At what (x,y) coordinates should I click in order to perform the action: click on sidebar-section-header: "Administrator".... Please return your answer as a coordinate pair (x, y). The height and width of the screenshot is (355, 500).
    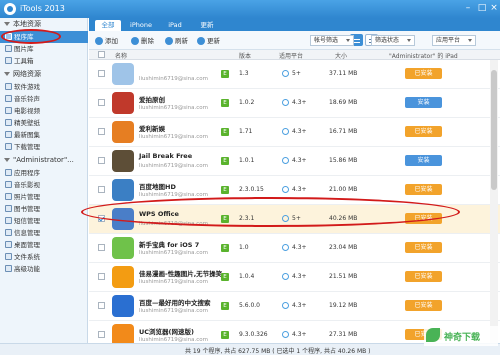
    Looking at the image, I should click on (44, 160).